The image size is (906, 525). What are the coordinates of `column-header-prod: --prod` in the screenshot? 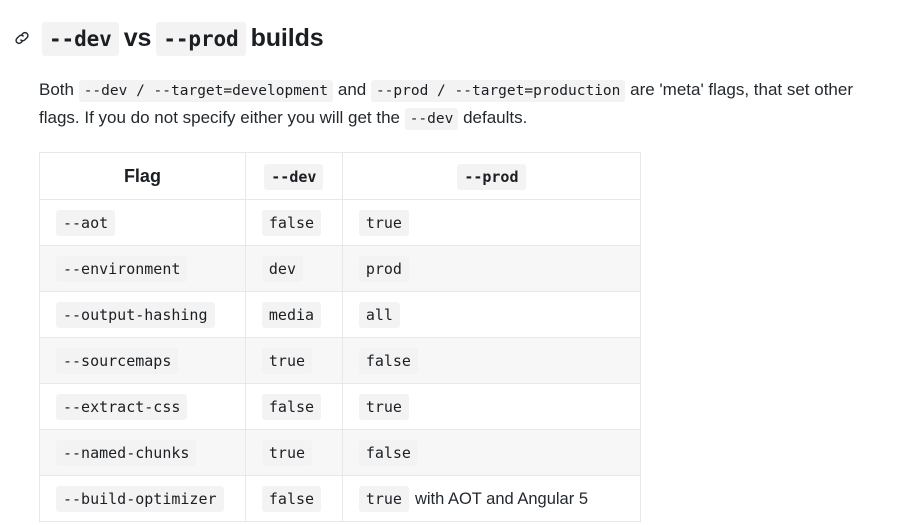 It's located at (491, 176).